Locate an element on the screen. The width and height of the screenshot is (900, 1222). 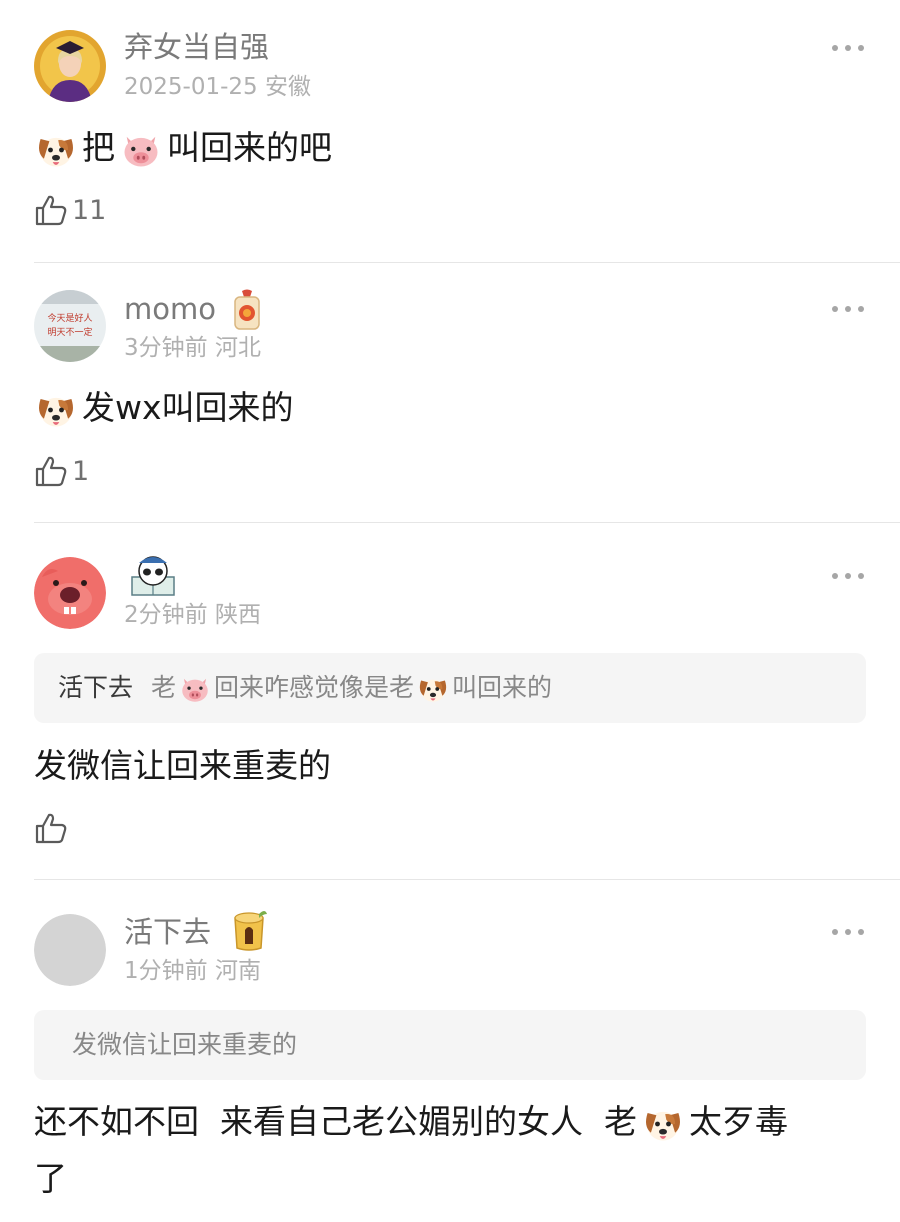
comment-date: 2025-01-25 is located at coordinates (191, 87).